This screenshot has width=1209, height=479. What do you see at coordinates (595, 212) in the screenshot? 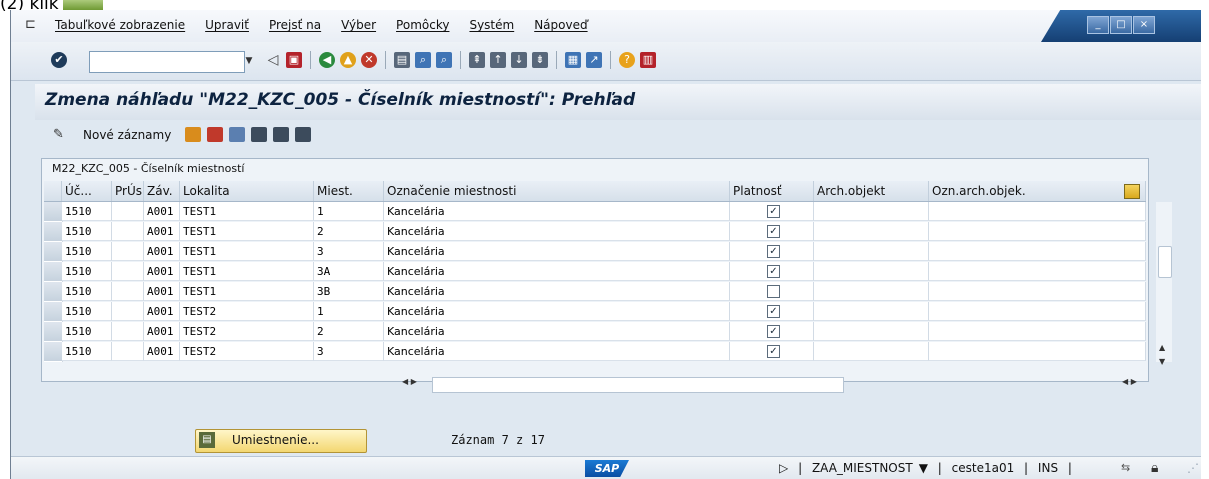
I see `table-row: 1510 A001 TEST1 1 Kancelária ✓` at bounding box center [595, 212].